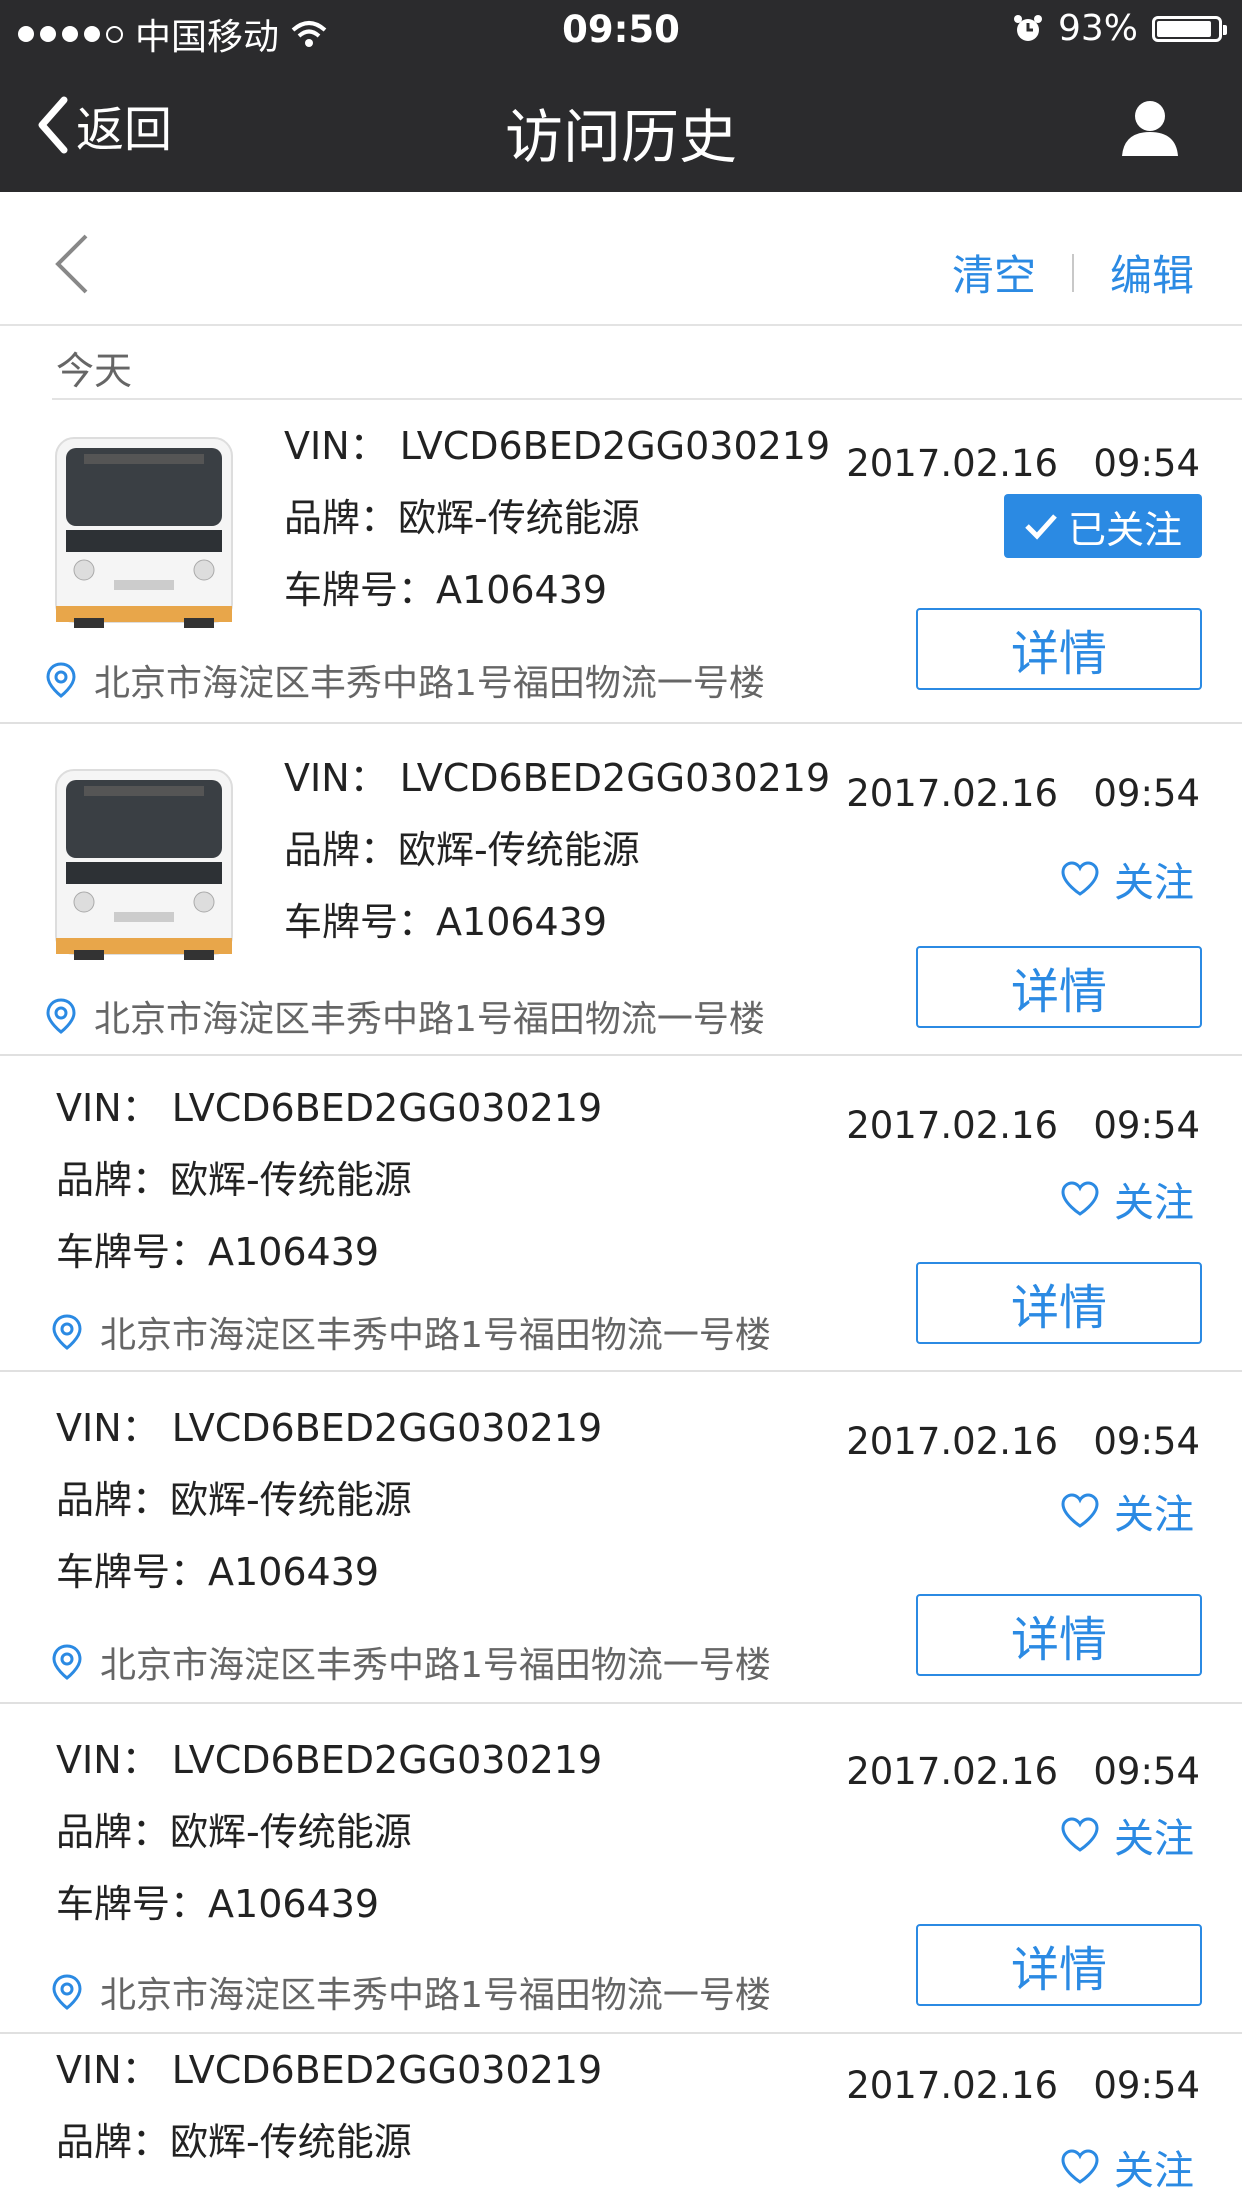 The height and width of the screenshot is (2208, 1242). What do you see at coordinates (621, 259) in the screenshot?
I see `toolbar: 清空 编辑` at bounding box center [621, 259].